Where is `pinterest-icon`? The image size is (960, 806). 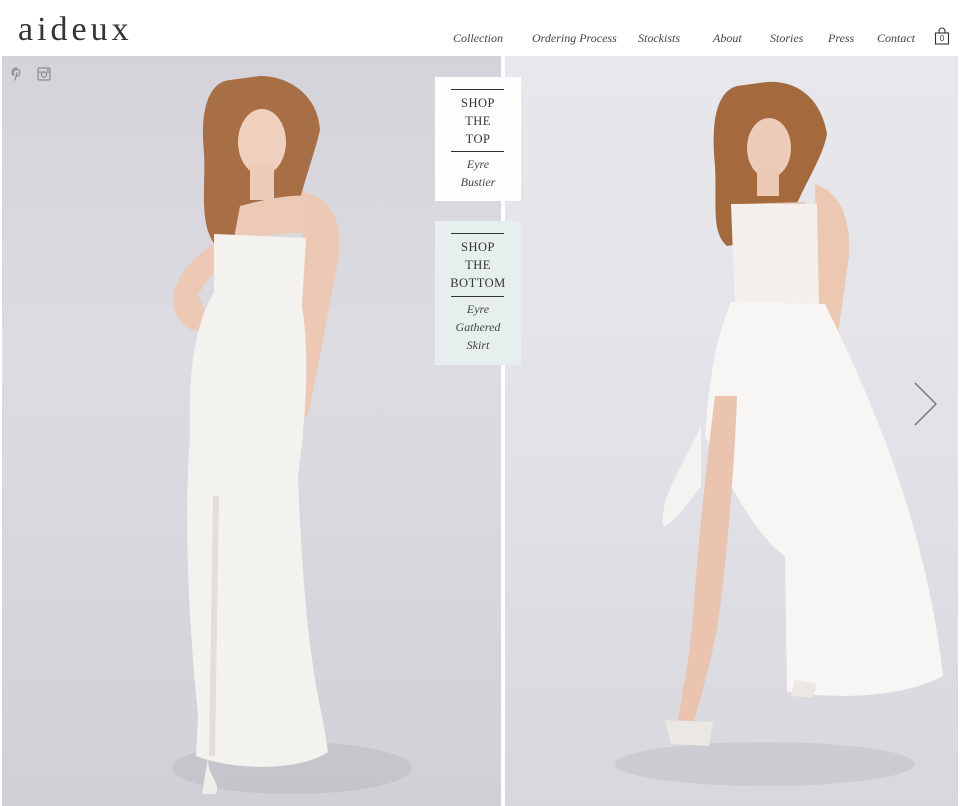 pinterest-icon is located at coordinates (17, 73).